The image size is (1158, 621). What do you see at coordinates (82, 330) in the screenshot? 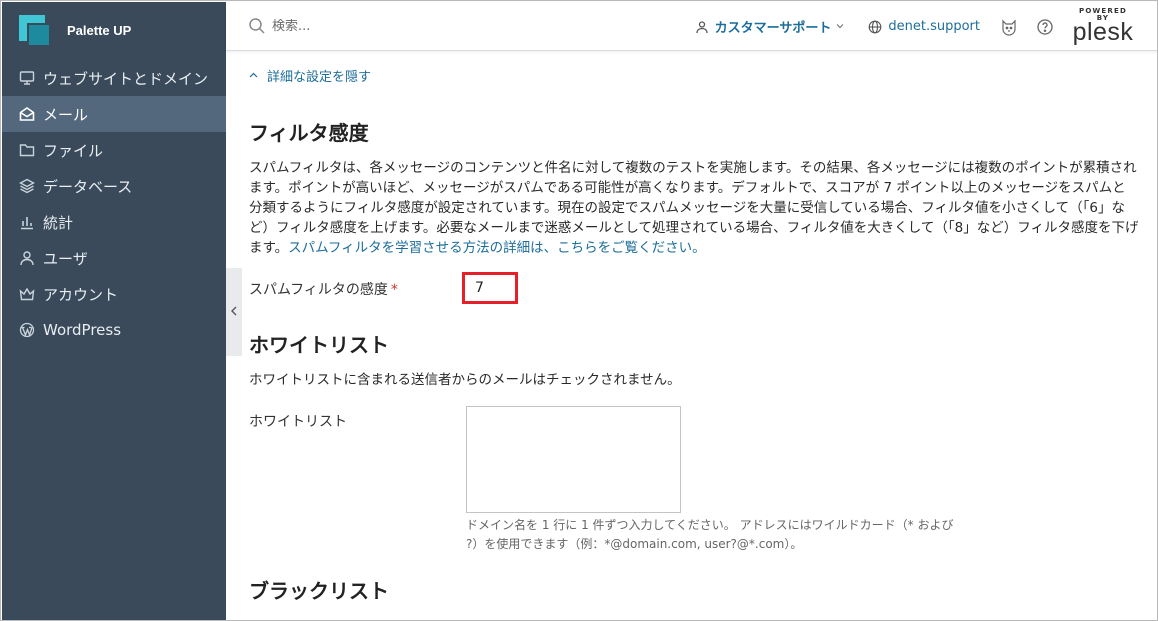
I see `sidebar-item-label: WordPress` at bounding box center [82, 330].